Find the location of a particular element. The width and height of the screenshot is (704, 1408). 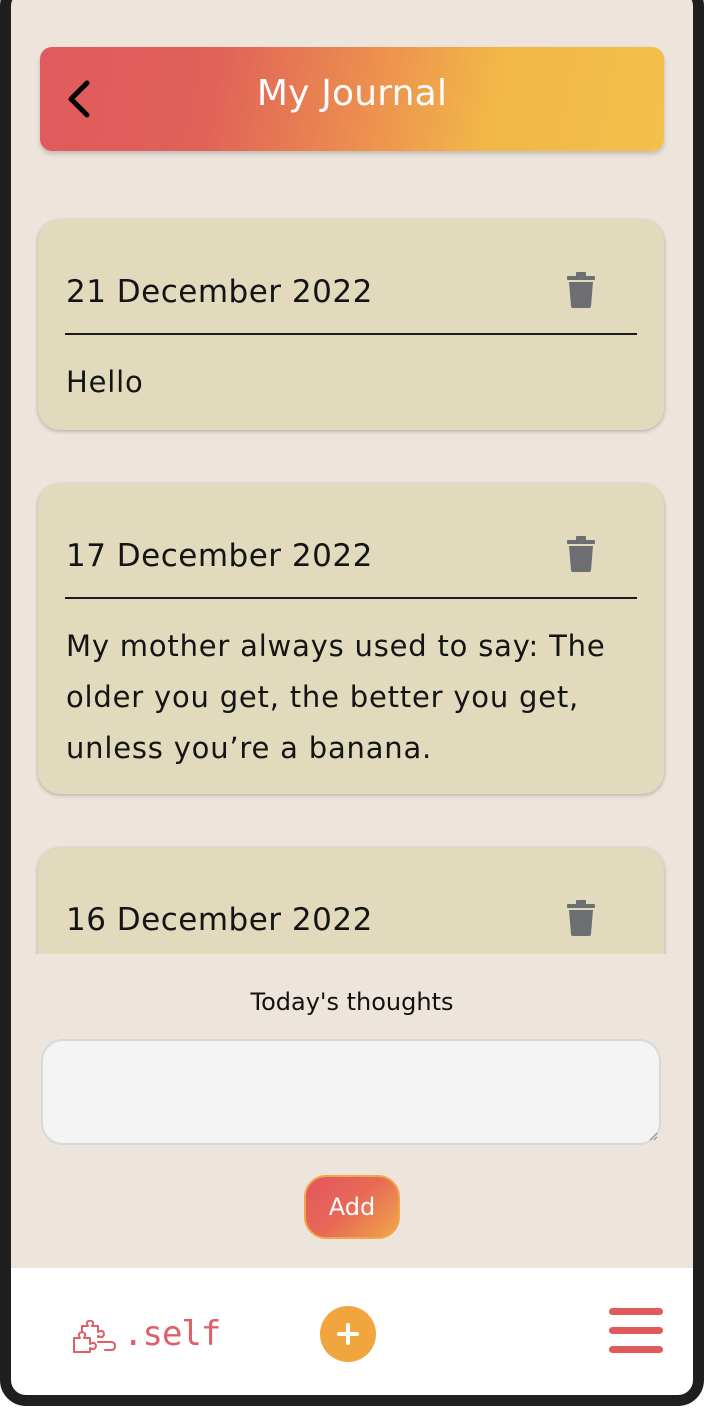

entry-date: 21 December 2022 is located at coordinates (219, 292).